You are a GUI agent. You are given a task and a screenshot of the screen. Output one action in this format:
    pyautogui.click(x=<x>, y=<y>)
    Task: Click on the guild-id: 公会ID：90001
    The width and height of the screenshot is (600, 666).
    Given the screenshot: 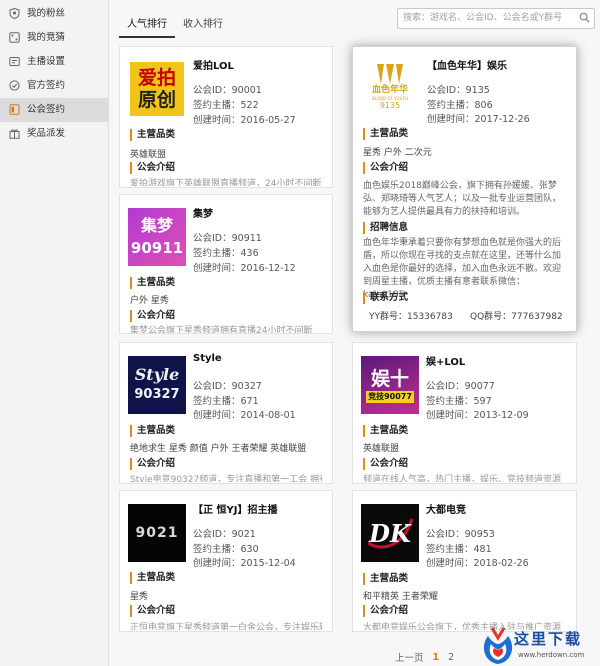 What is the action you would take?
    pyautogui.click(x=227, y=90)
    